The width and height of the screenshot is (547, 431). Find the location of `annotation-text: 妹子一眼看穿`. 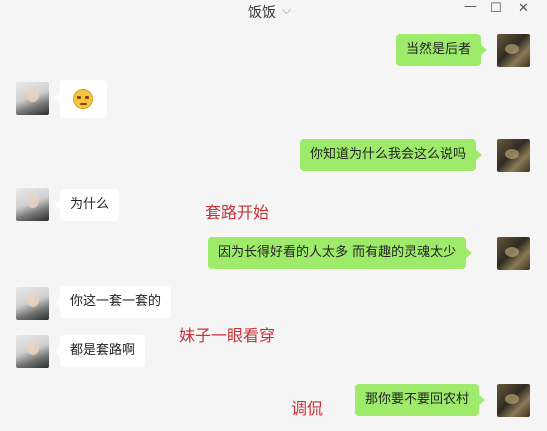

annotation-text: 妹子一眼看穿 is located at coordinates (227, 335).